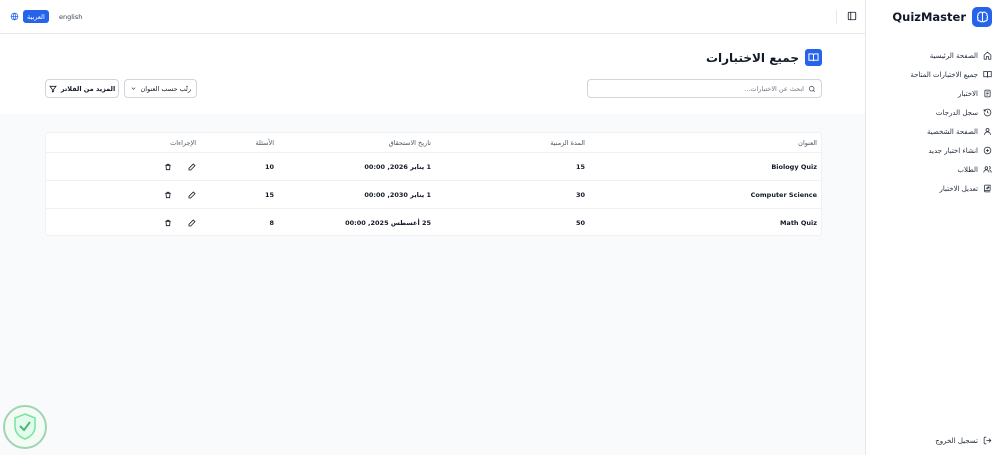 The image size is (1000, 455). I want to click on sidebar-item-profile: الصفحة الشخصية, so click(933, 131).